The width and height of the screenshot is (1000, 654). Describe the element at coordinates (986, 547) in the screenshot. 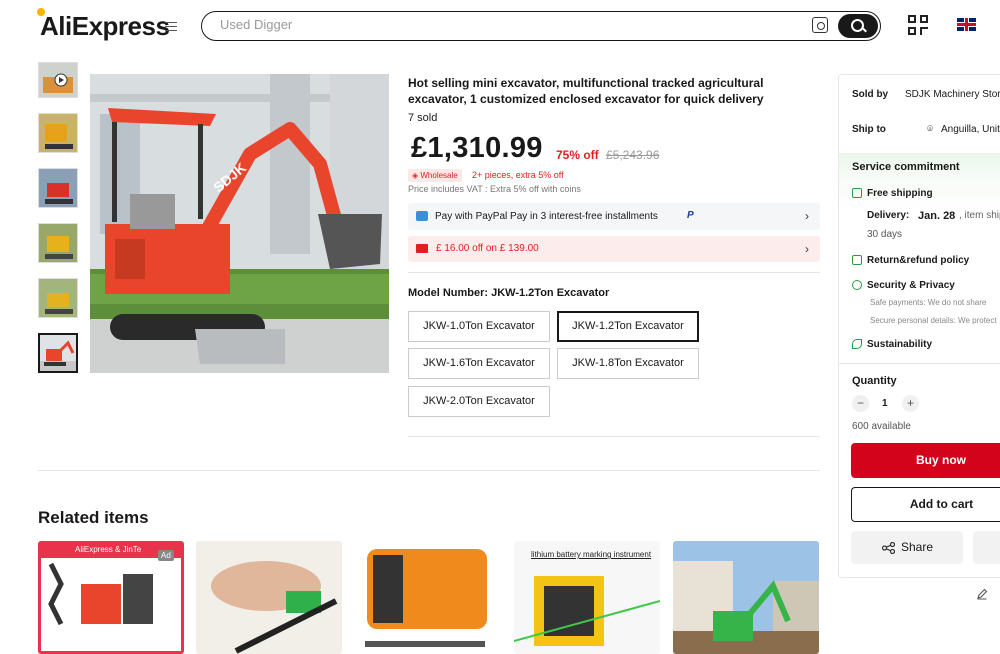

I see `wishlist-button` at that location.